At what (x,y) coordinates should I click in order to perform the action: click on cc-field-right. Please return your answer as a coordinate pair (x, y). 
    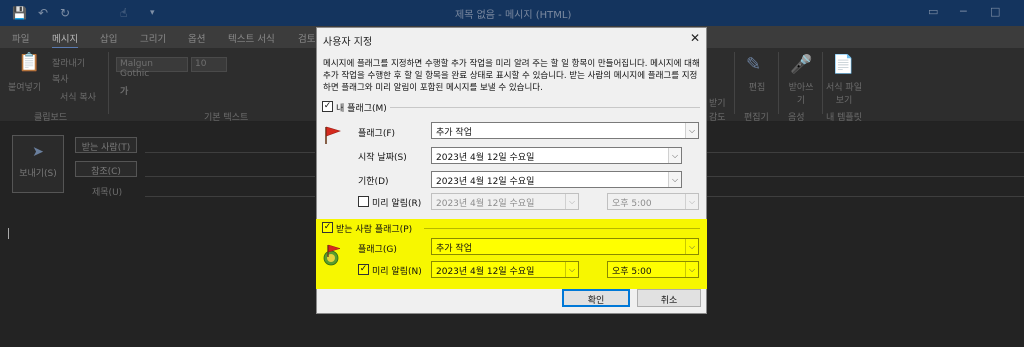
    Looking at the image, I should click on (865, 176).